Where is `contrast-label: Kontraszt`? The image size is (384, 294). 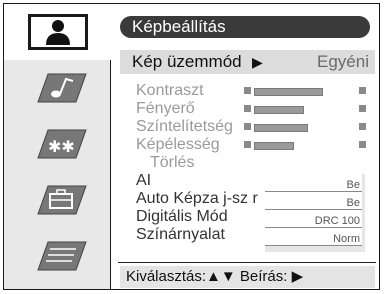
contrast-label: Kontraszt is located at coordinates (170, 90).